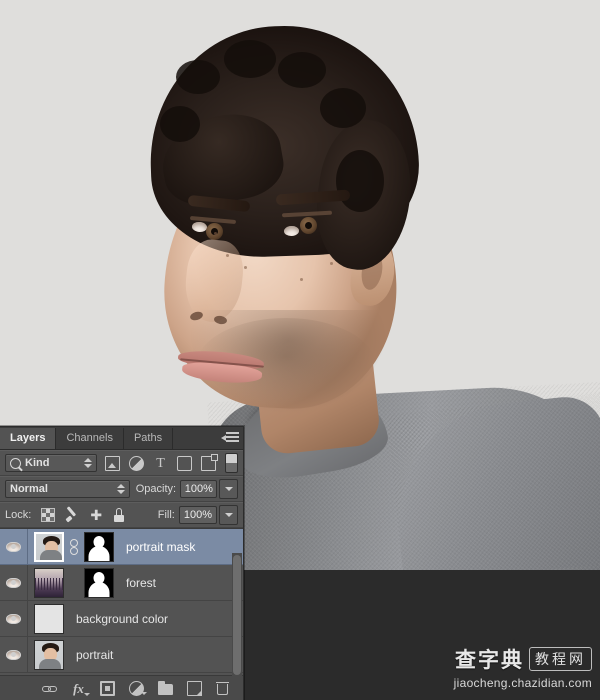  Describe the element at coordinates (116, 619) in the screenshot. I see `layer-name-label: background color` at that location.